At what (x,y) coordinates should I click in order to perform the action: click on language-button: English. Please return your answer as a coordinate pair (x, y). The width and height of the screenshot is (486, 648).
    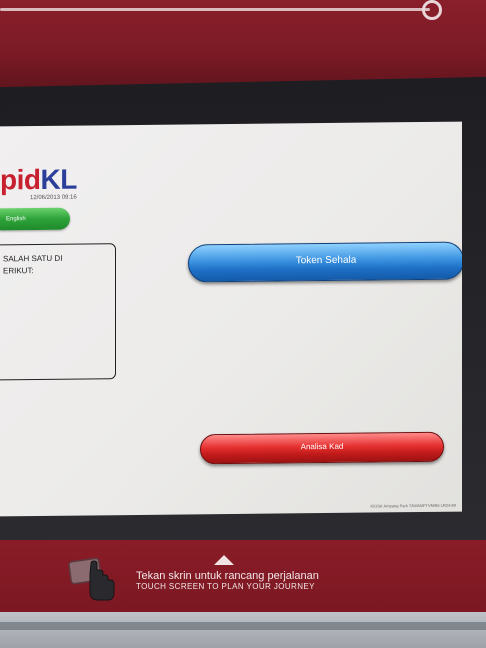
    Looking at the image, I should click on (35, 219).